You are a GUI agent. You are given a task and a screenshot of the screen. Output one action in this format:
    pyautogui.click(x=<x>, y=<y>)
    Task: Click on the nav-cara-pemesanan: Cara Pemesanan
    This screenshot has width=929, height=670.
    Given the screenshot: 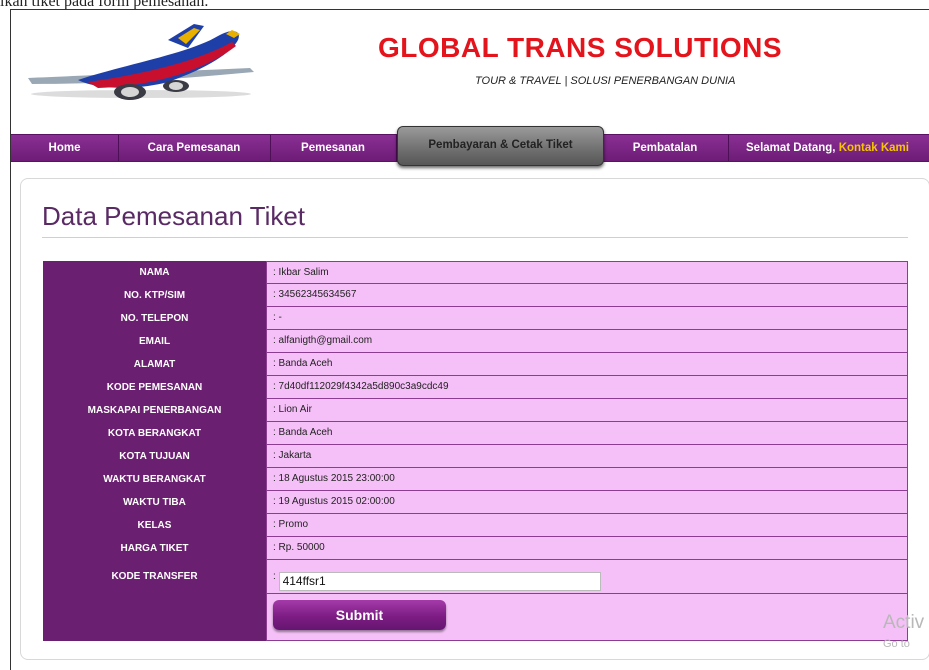 What is the action you would take?
    pyautogui.click(x=194, y=148)
    